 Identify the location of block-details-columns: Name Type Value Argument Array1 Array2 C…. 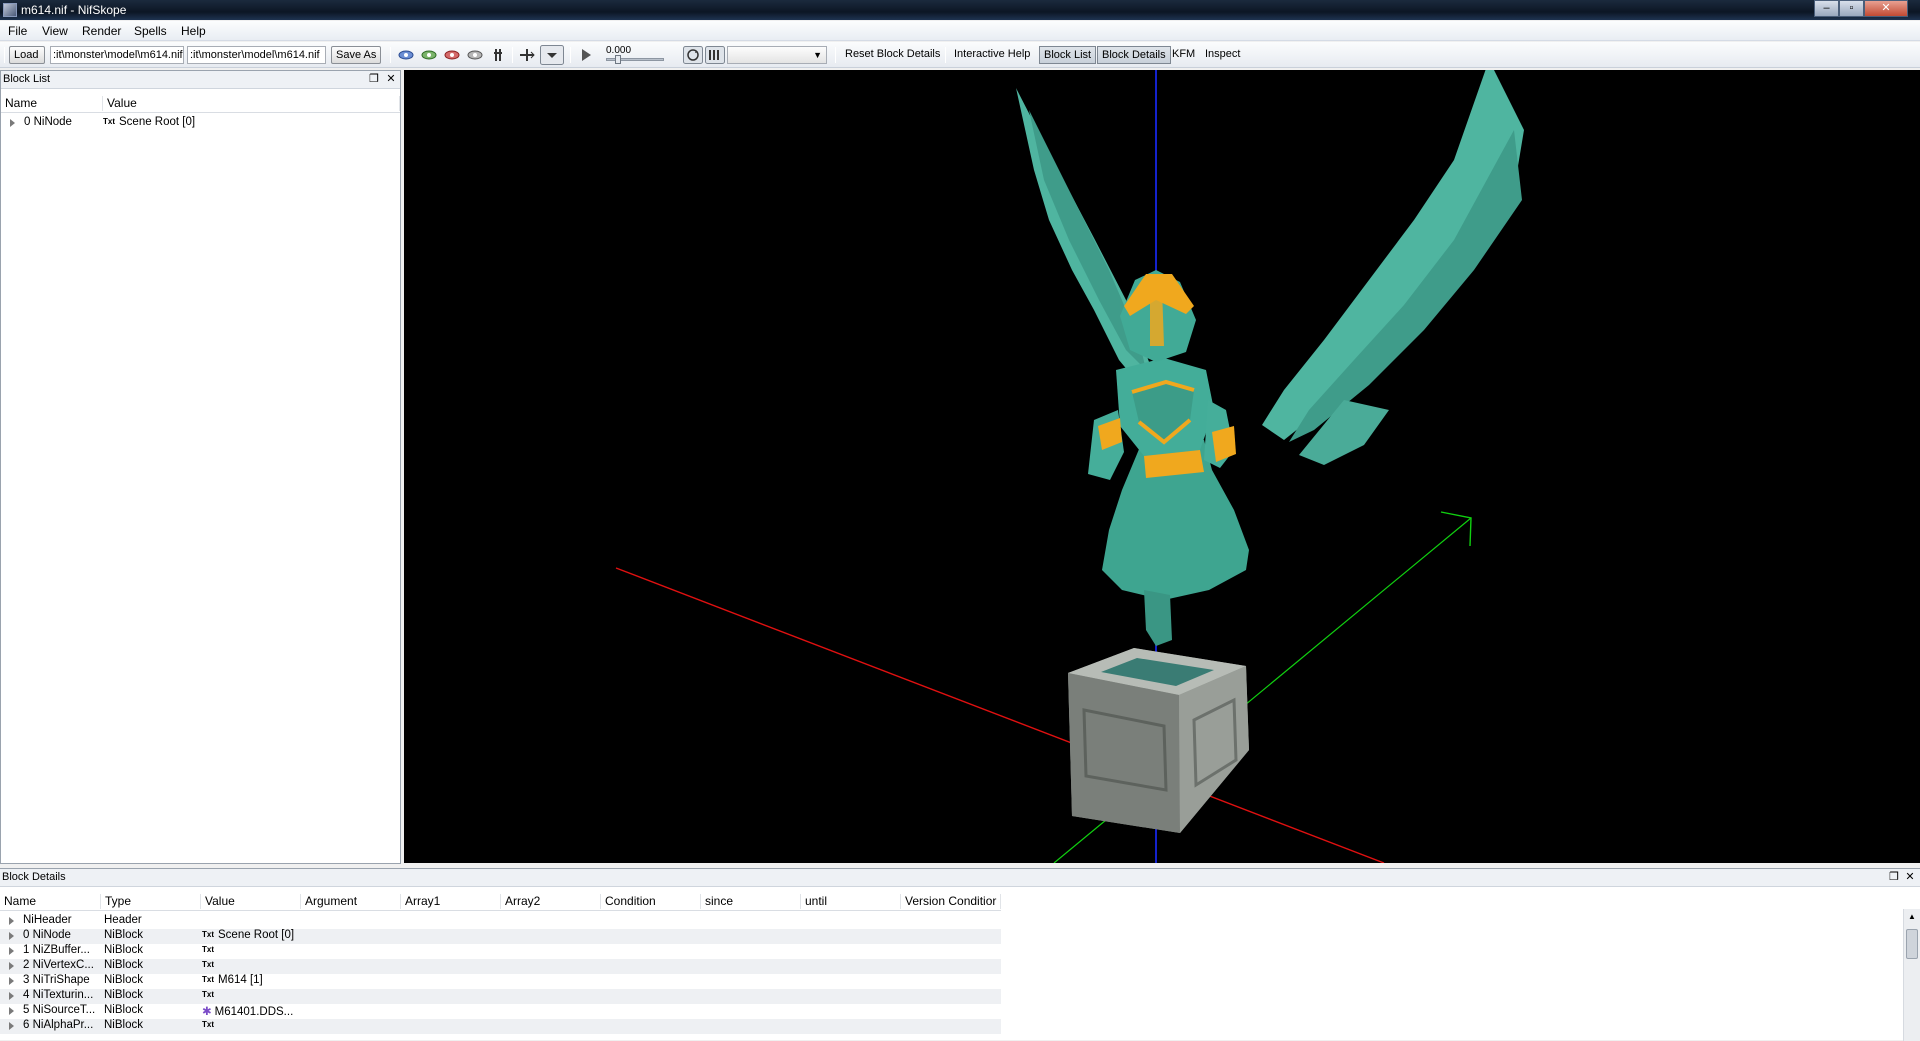
(500, 901).